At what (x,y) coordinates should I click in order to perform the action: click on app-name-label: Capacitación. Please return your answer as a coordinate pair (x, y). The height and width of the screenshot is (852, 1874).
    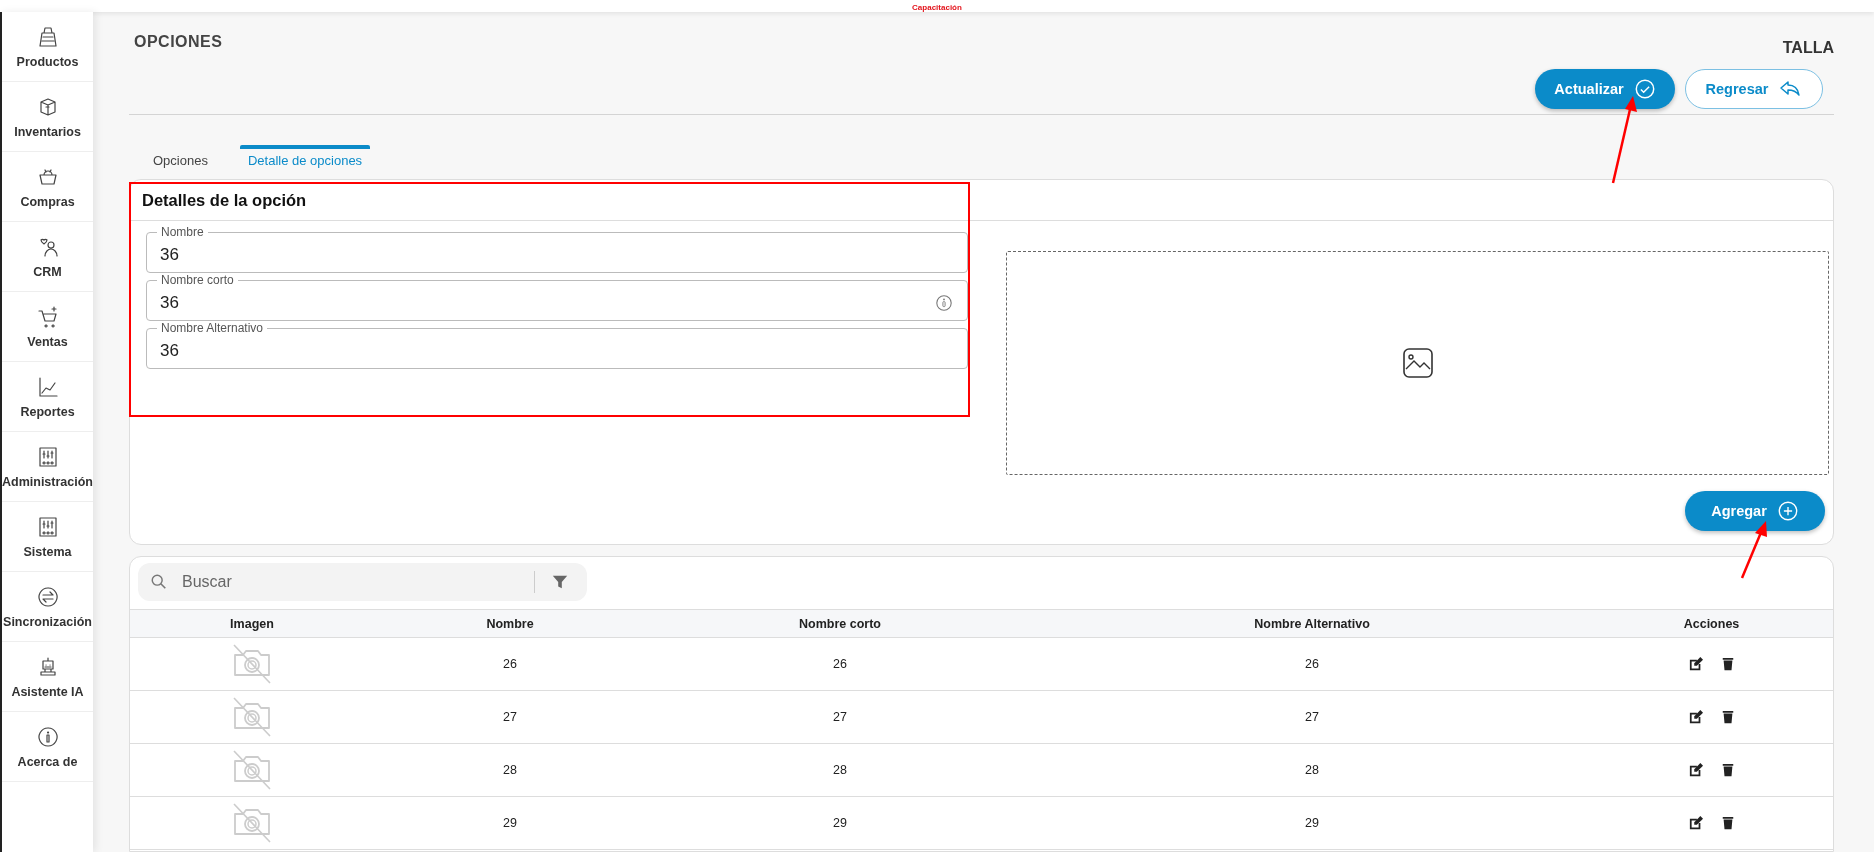
    Looking at the image, I should click on (937, 7).